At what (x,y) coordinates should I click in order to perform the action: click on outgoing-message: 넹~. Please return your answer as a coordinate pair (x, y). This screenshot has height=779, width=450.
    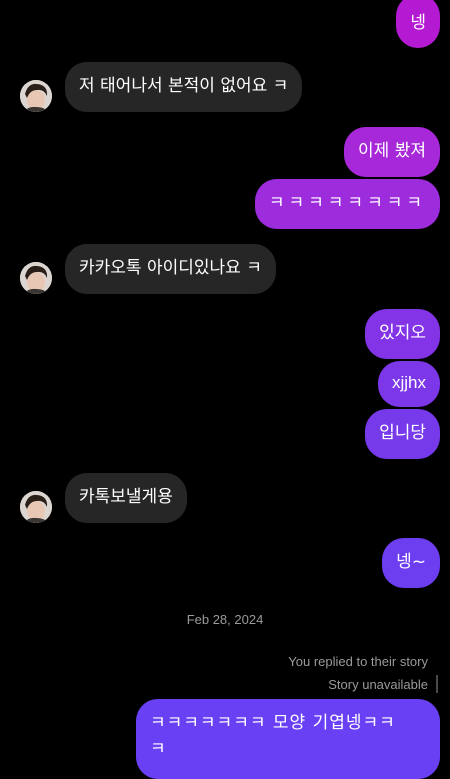
    Looking at the image, I should click on (411, 563).